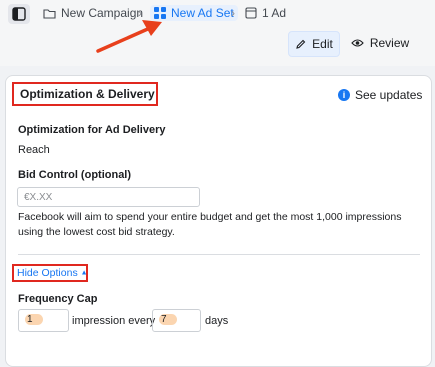 The image size is (435, 367). Describe the element at coordinates (129, 36) in the screenshot. I see `annotation-arrow-icon` at that location.